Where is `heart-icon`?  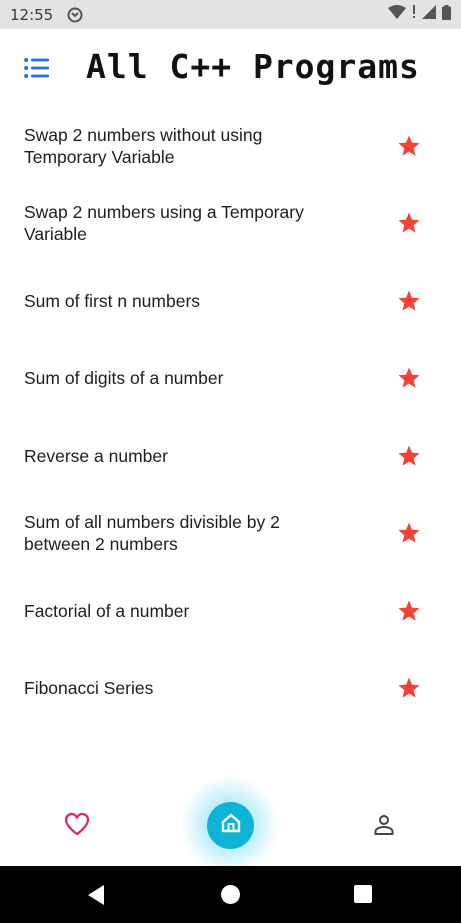
heart-icon is located at coordinates (77, 824).